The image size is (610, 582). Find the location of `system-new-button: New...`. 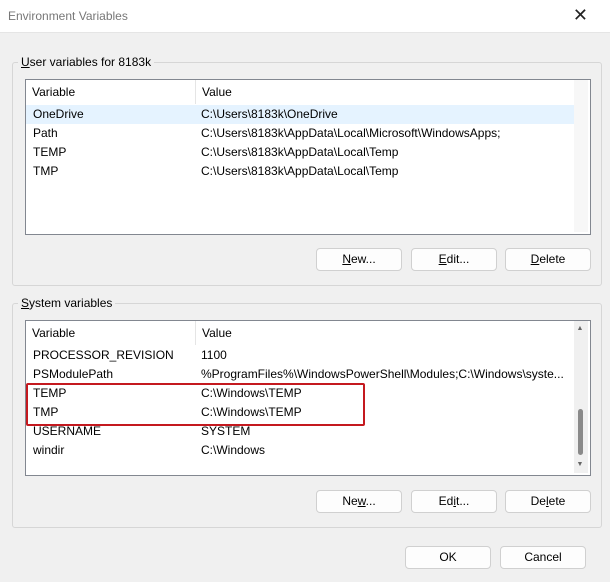

system-new-button: New... is located at coordinates (359, 501).